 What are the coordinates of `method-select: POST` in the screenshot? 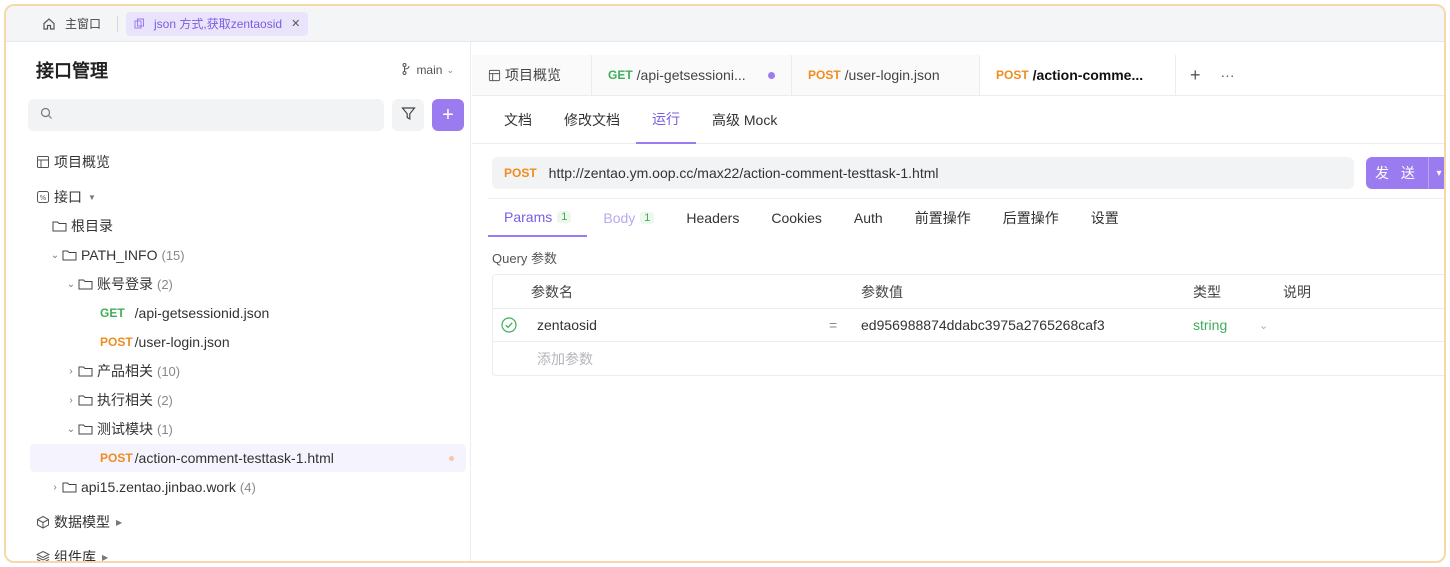 It's located at (520, 173).